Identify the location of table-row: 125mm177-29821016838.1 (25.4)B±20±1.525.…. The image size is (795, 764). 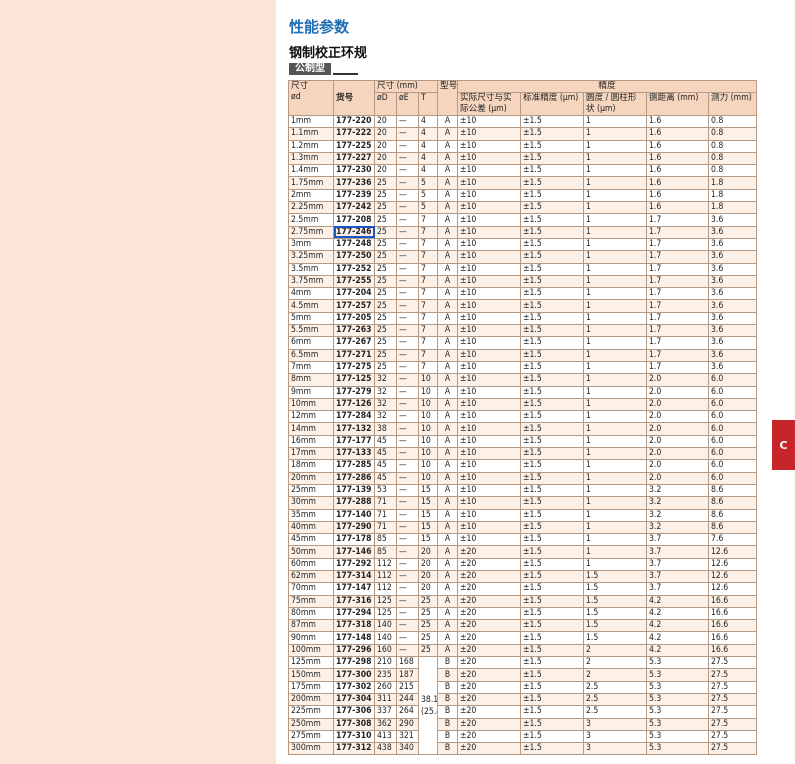
(523, 706).